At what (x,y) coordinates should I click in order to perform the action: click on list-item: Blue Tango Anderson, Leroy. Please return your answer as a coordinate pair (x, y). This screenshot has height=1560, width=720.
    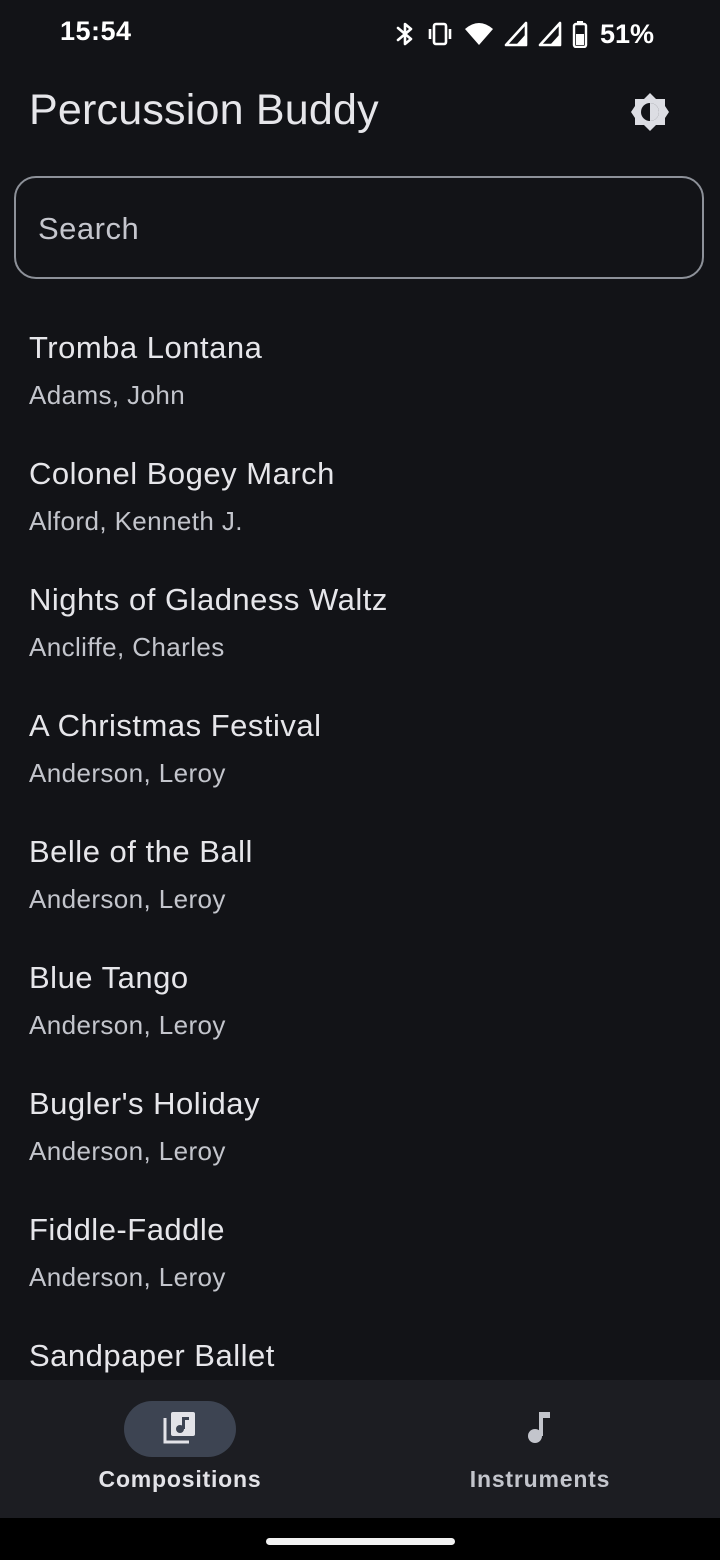
    Looking at the image, I should click on (360, 993).